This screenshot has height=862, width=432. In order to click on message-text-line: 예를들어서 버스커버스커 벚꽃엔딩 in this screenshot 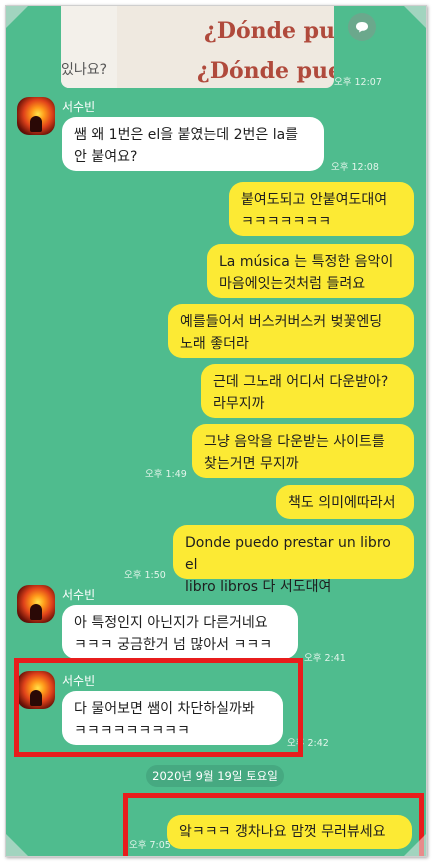, I will do `click(281, 322)`.